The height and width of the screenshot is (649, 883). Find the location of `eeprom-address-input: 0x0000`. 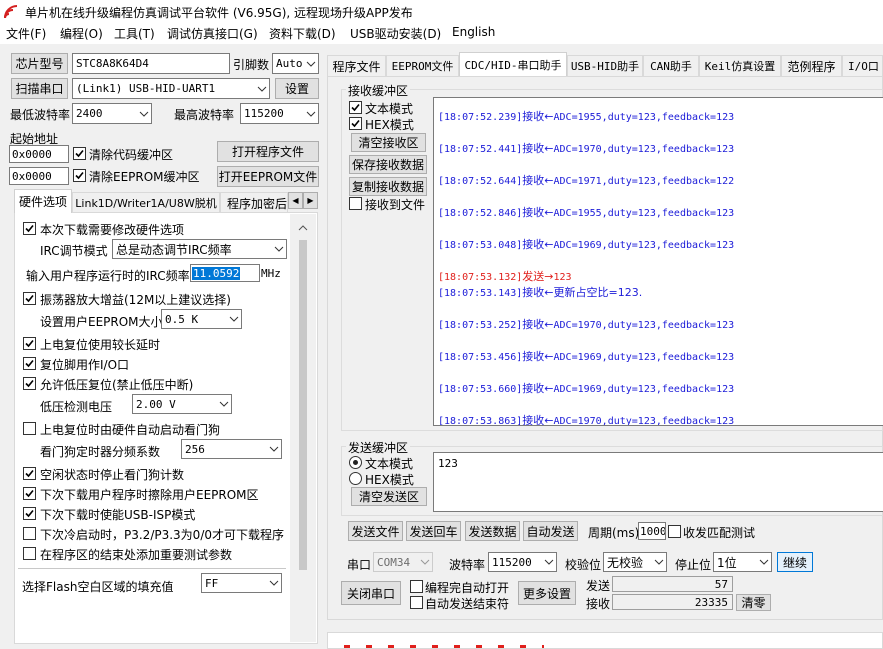

eeprom-address-input: 0x0000 is located at coordinates (39, 176).